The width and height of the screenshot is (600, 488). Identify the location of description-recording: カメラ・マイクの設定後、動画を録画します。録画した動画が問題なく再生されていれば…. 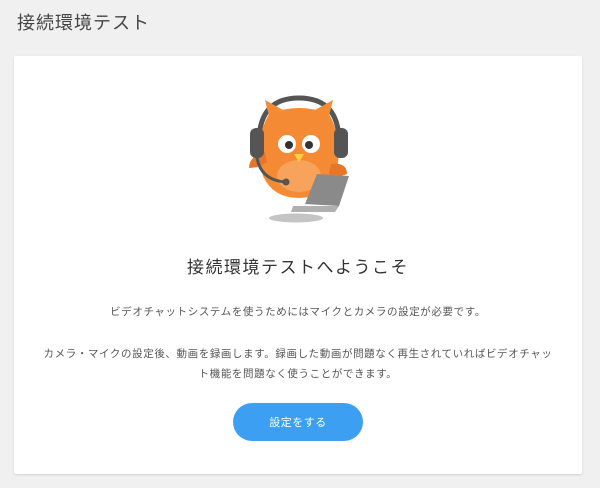
(298, 364).